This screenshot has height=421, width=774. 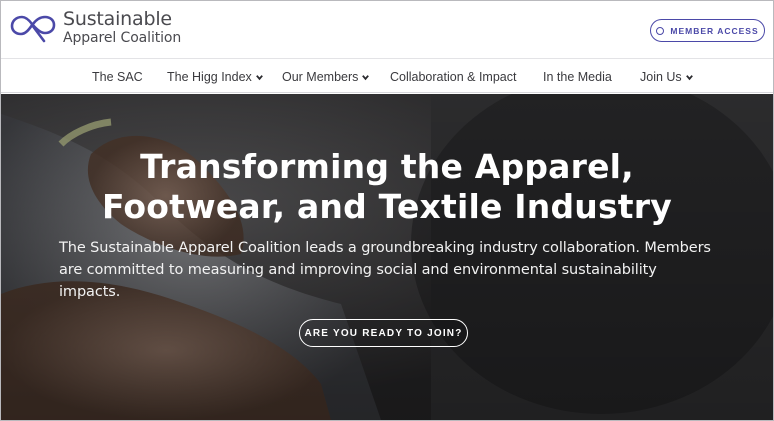 I want to click on nav-label: In the Media, so click(x=577, y=77).